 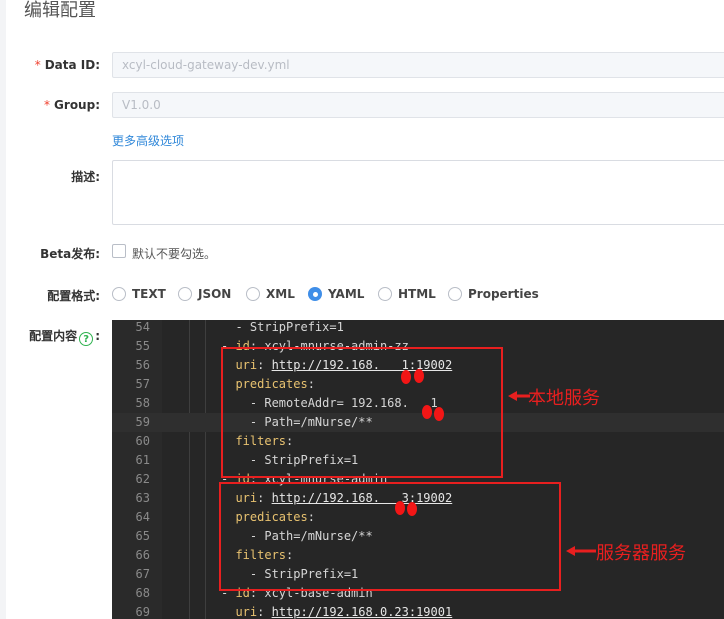 What do you see at coordinates (142, 460) in the screenshot?
I see `line-number: 61` at bounding box center [142, 460].